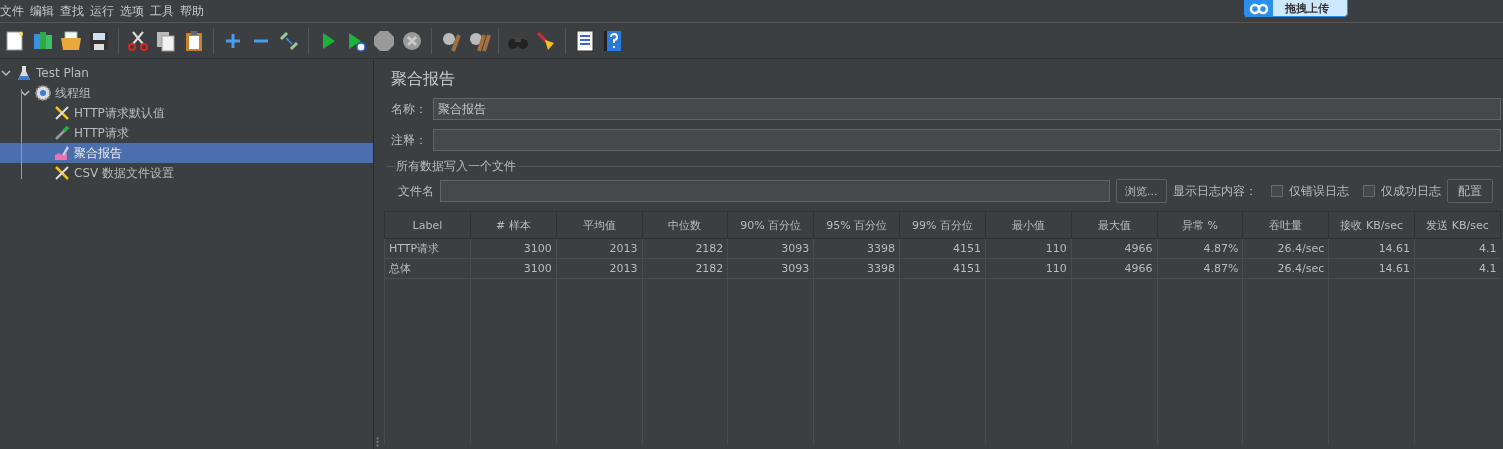 The height and width of the screenshot is (449, 1503). I want to click on column-header: 接收 KB/sec, so click(1371, 225).